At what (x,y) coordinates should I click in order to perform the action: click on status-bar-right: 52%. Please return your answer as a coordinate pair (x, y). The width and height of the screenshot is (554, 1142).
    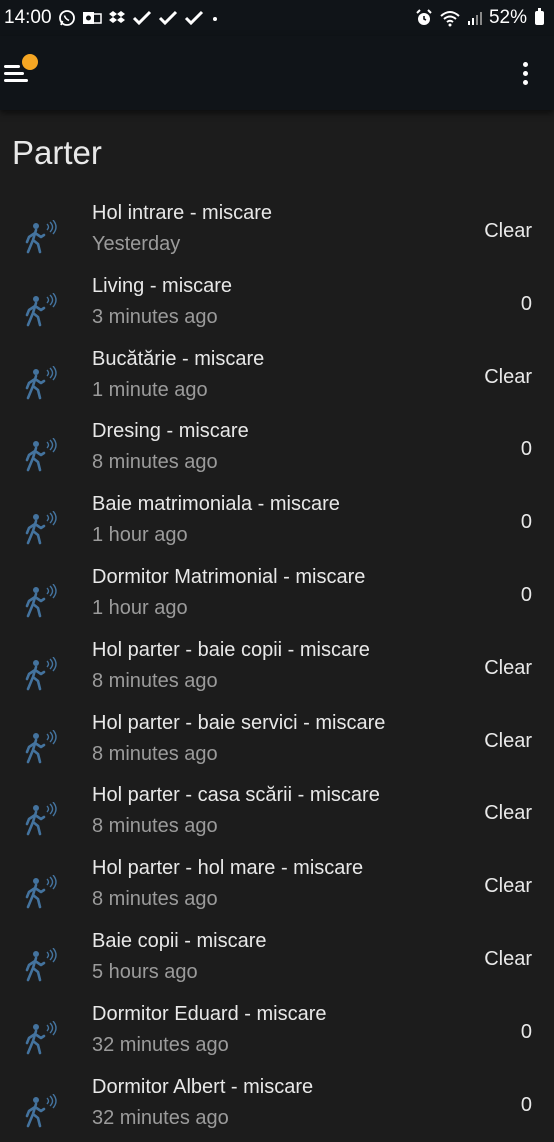
    Looking at the image, I should click on (479, 18).